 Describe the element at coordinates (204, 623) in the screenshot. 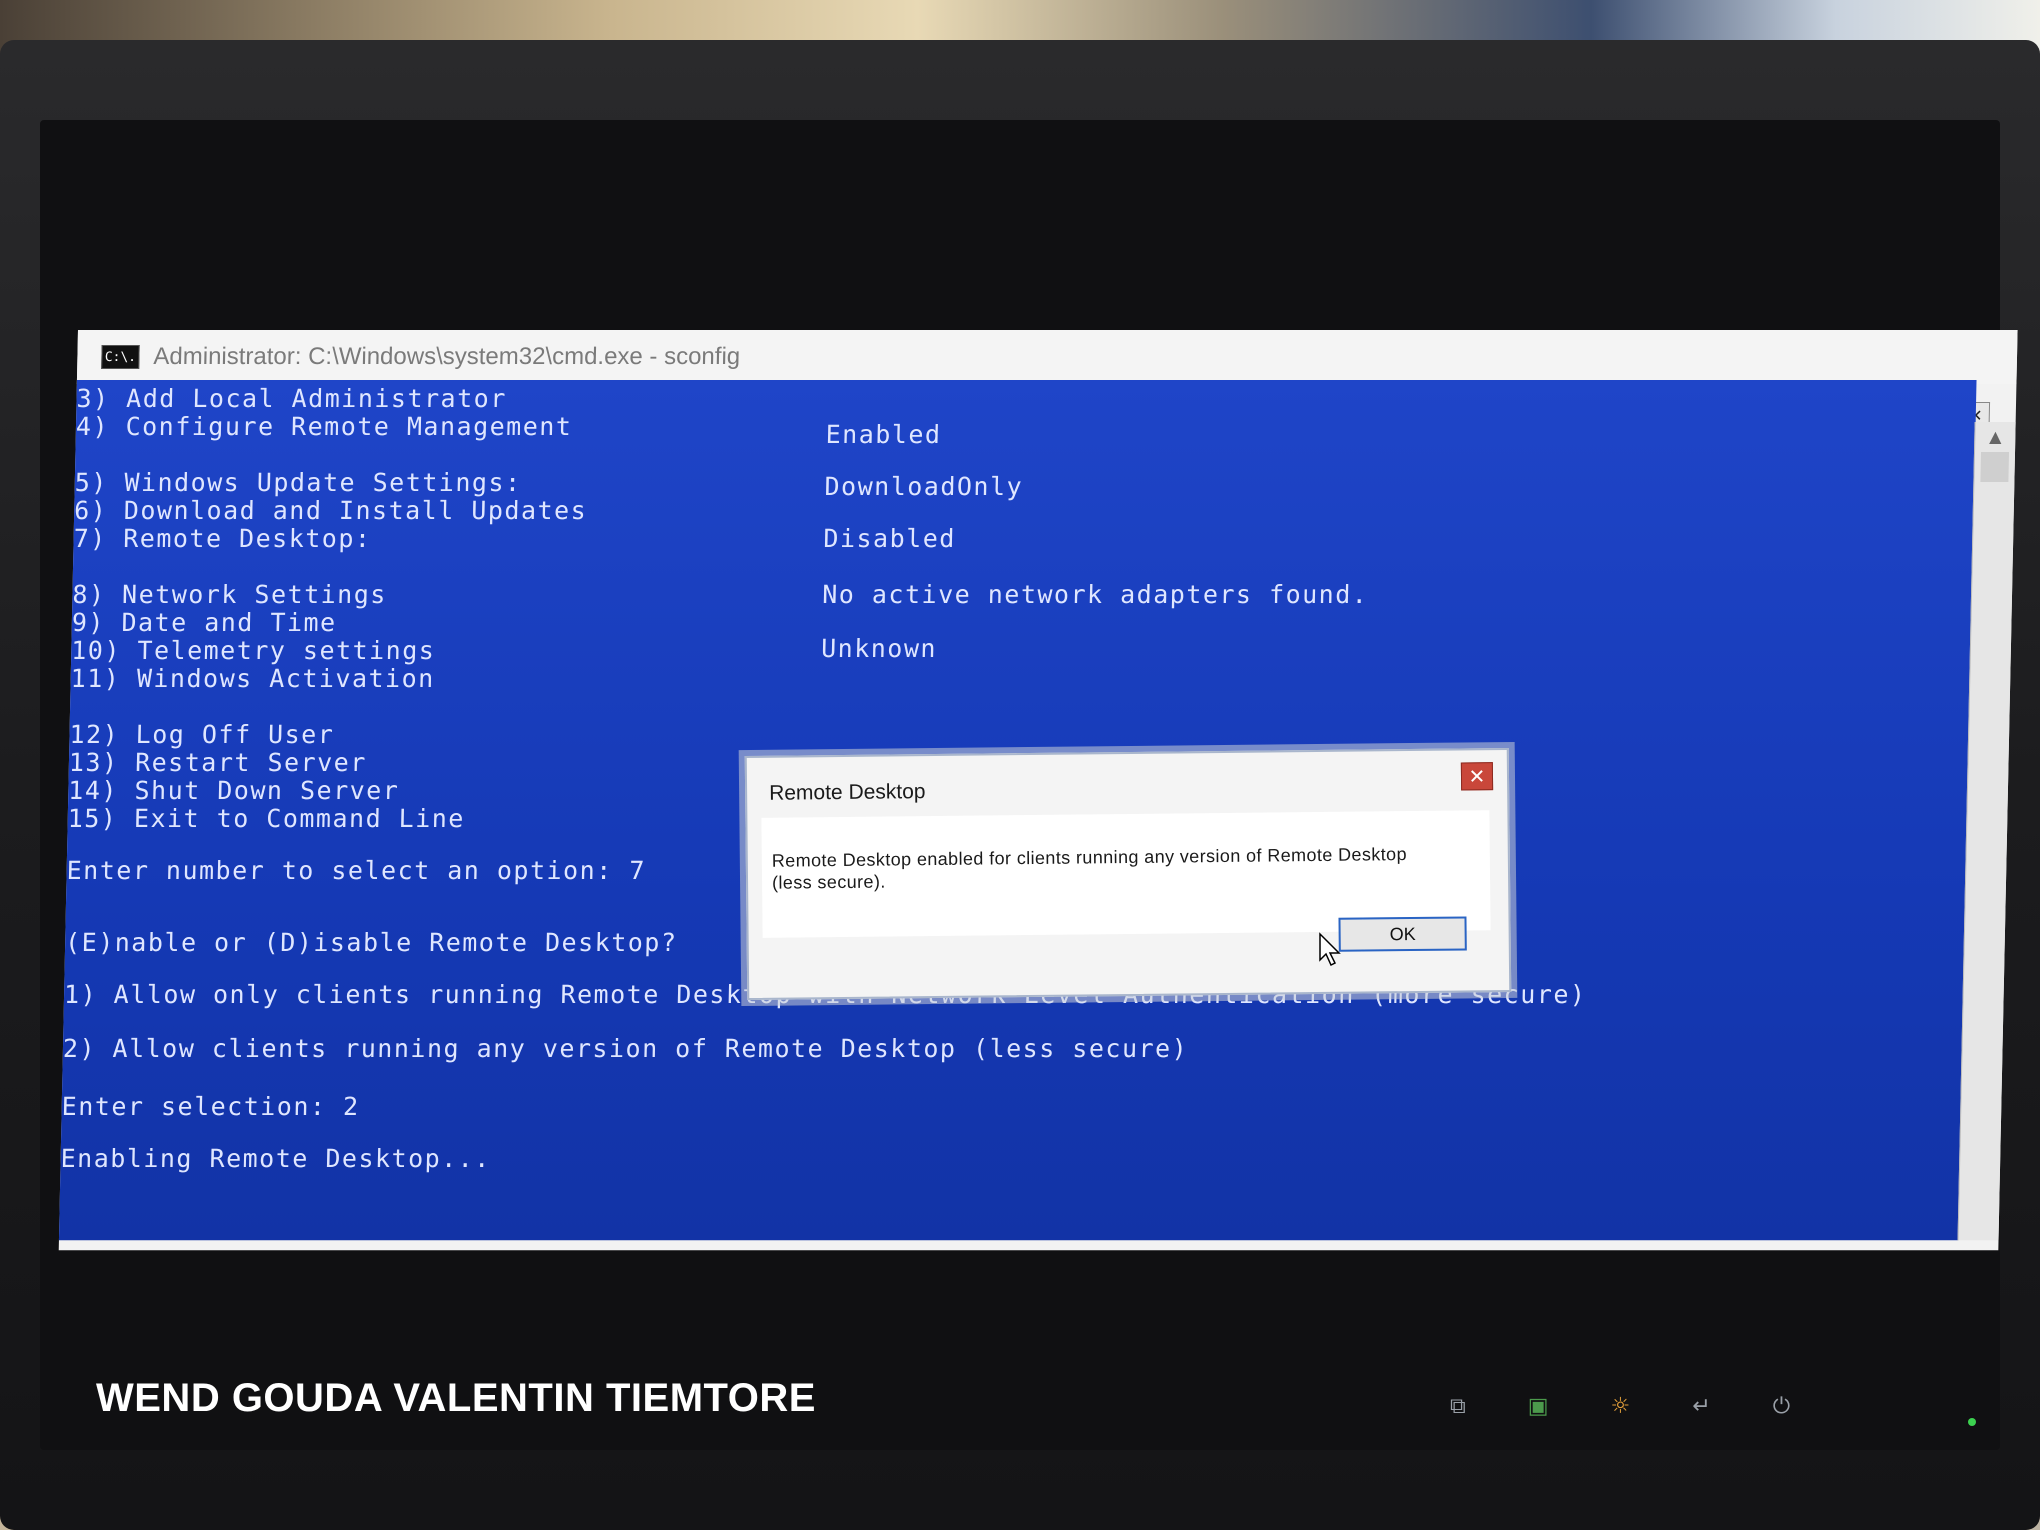

I see `menu-item-9: 9) Date and Time` at that location.